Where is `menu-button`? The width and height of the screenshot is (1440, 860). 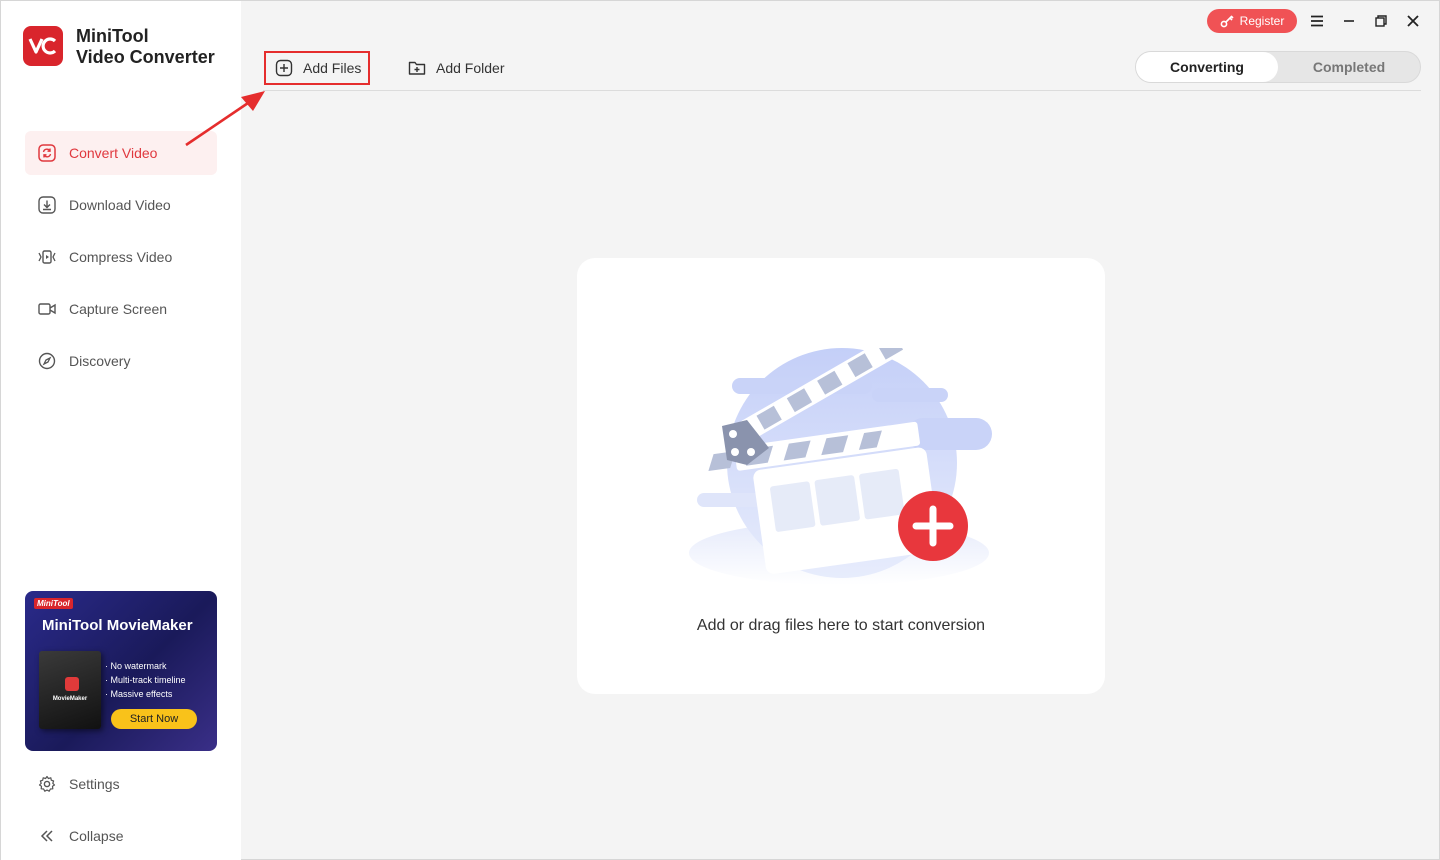
menu-button is located at coordinates (1317, 21).